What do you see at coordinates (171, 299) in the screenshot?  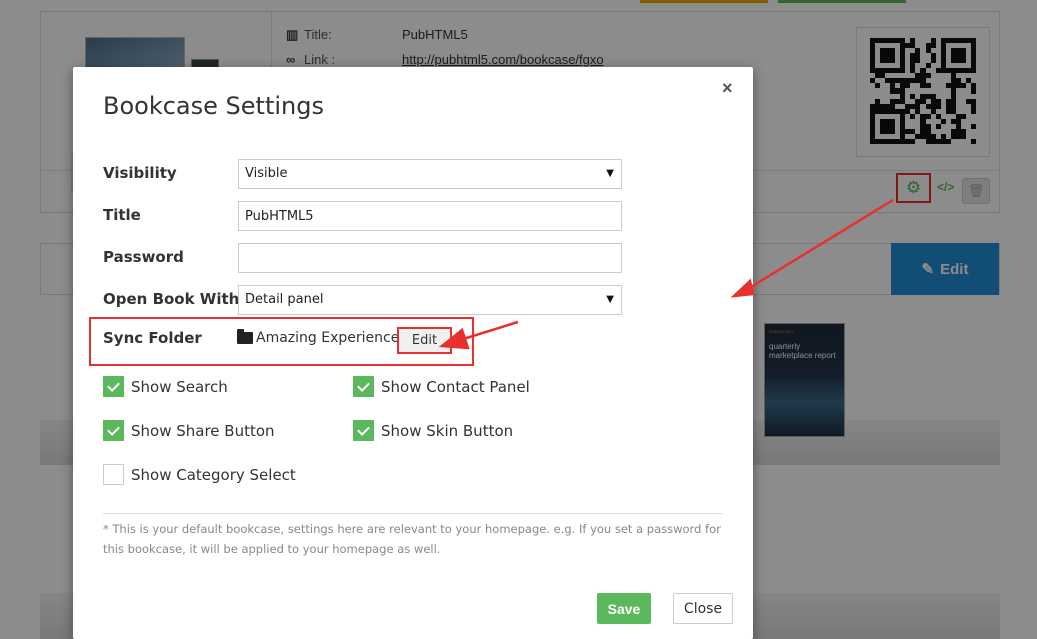 I see `open-book-with-label: Open Book With` at bounding box center [171, 299].